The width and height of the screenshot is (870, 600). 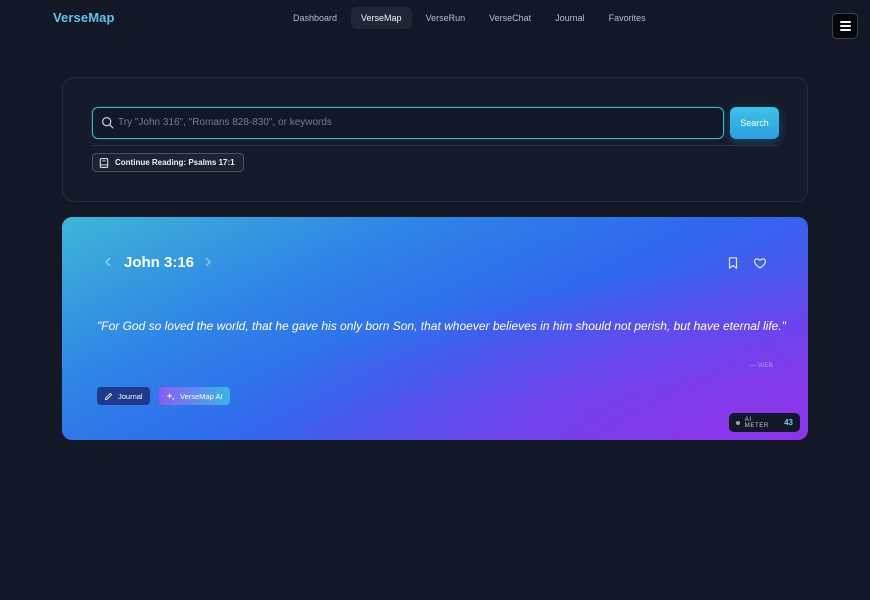 I want to click on nav-item-versemap: VerseMap, so click(x=381, y=18).